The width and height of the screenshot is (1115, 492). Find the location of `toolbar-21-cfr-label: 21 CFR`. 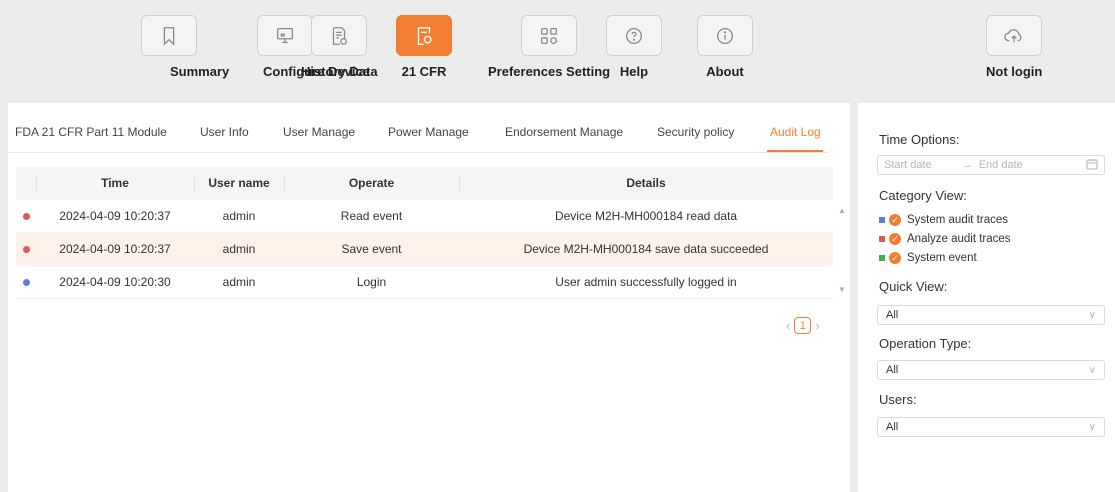

toolbar-21-cfr-label: 21 CFR is located at coordinates (424, 71).